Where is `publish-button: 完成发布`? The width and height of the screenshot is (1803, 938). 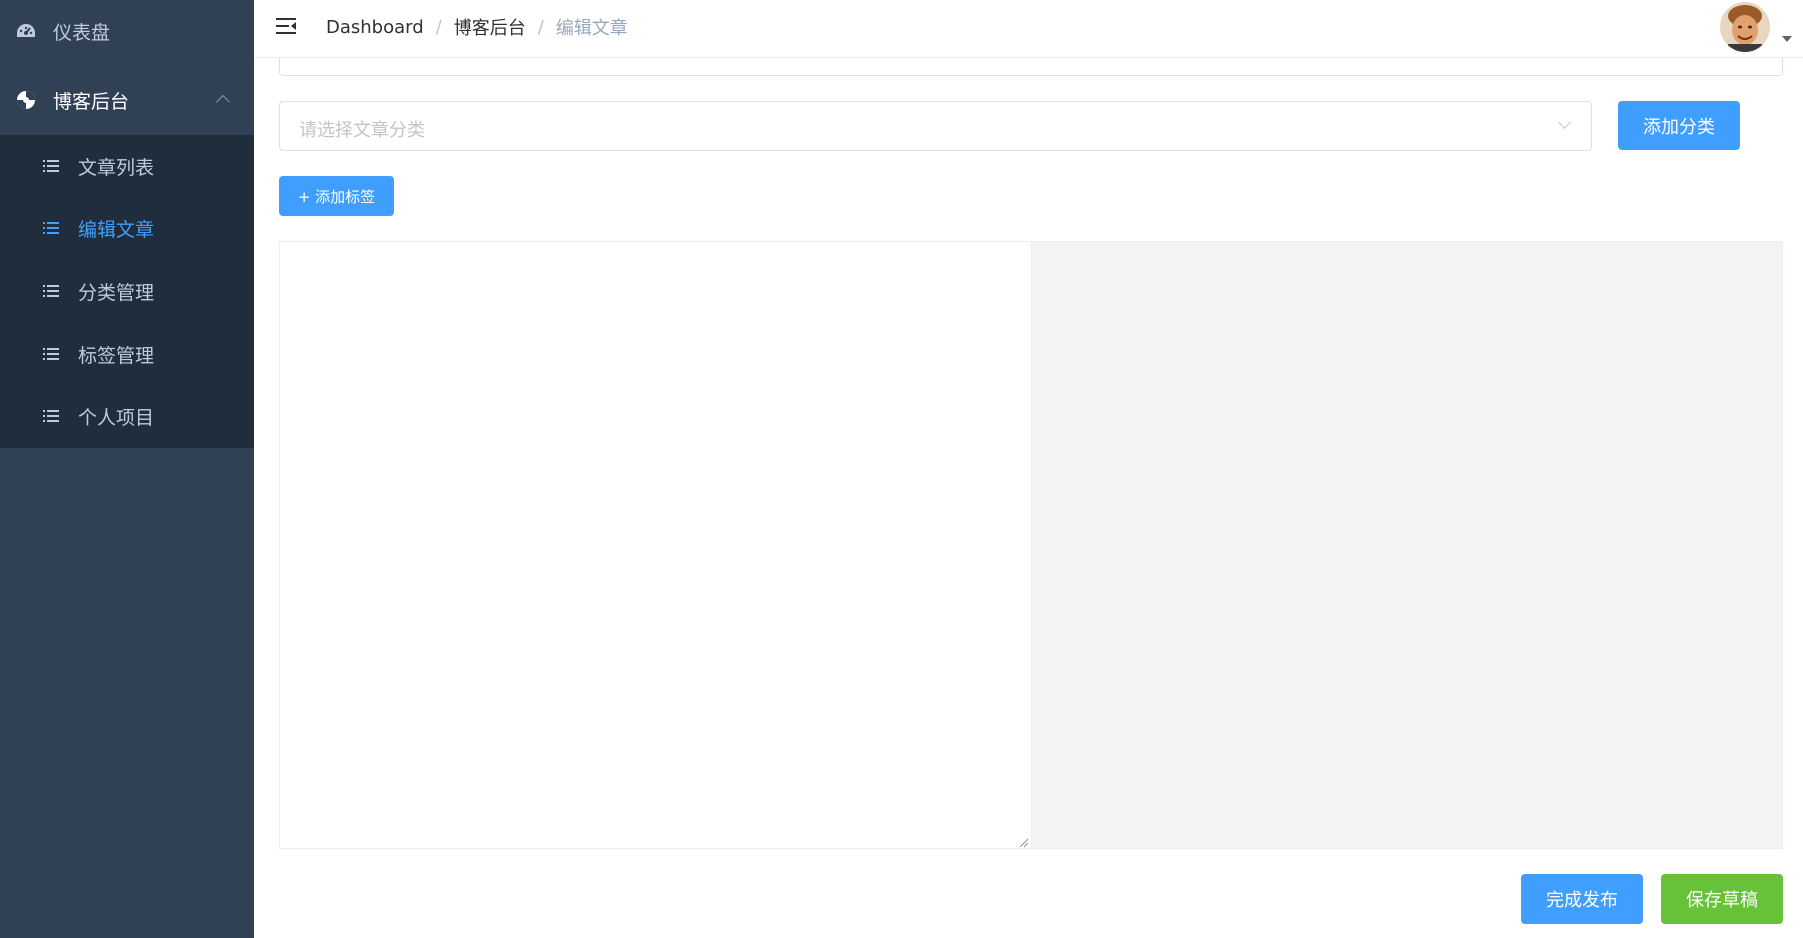
publish-button: 完成发布 is located at coordinates (1582, 899).